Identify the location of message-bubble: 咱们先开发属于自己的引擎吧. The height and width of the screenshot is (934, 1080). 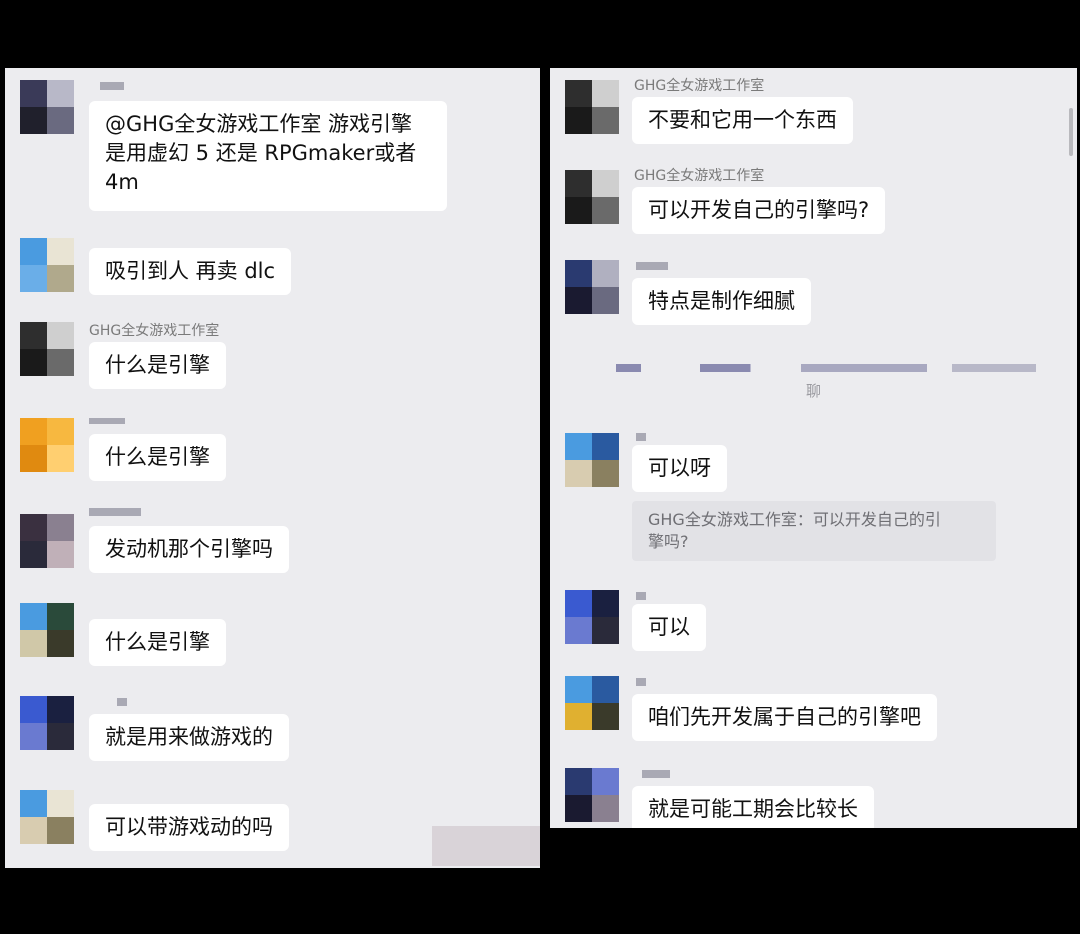
(784, 717).